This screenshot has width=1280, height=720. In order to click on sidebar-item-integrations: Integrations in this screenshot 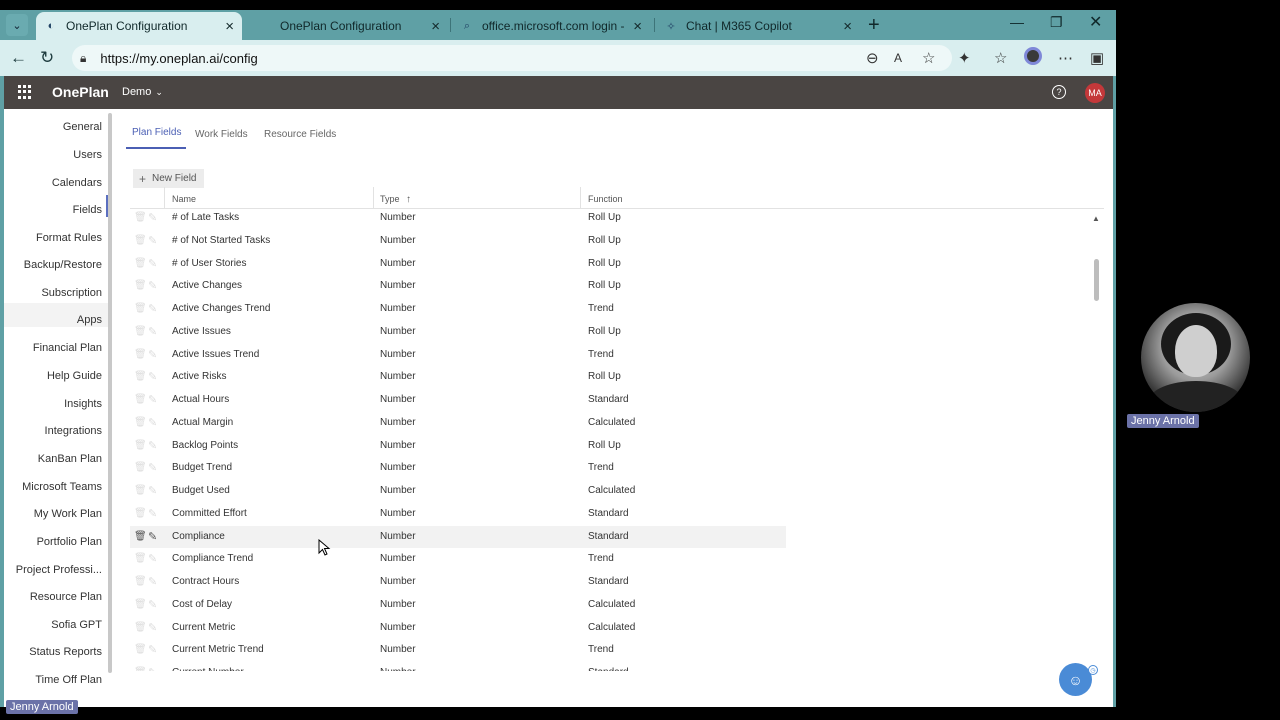, I will do `click(73, 431)`.